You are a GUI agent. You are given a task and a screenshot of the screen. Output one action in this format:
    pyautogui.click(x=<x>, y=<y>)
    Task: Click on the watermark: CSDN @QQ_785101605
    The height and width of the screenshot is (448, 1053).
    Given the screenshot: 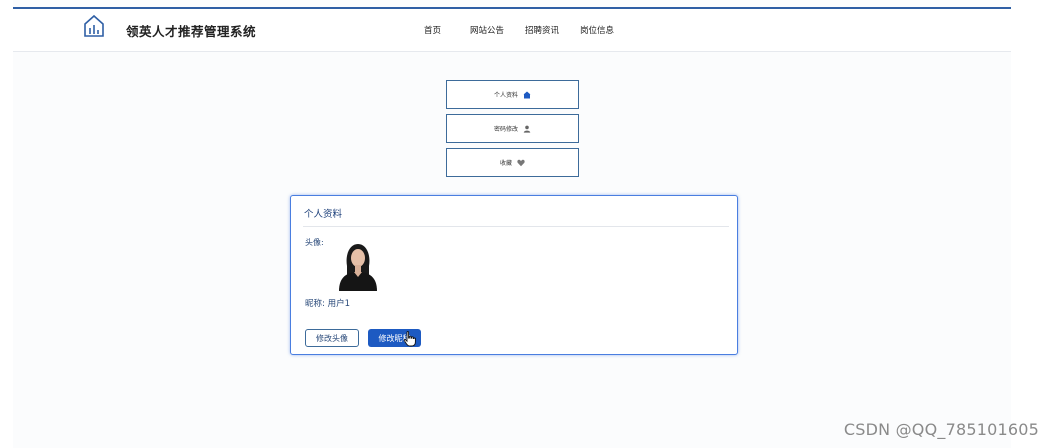 What is the action you would take?
    pyautogui.click(x=941, y=429)
    